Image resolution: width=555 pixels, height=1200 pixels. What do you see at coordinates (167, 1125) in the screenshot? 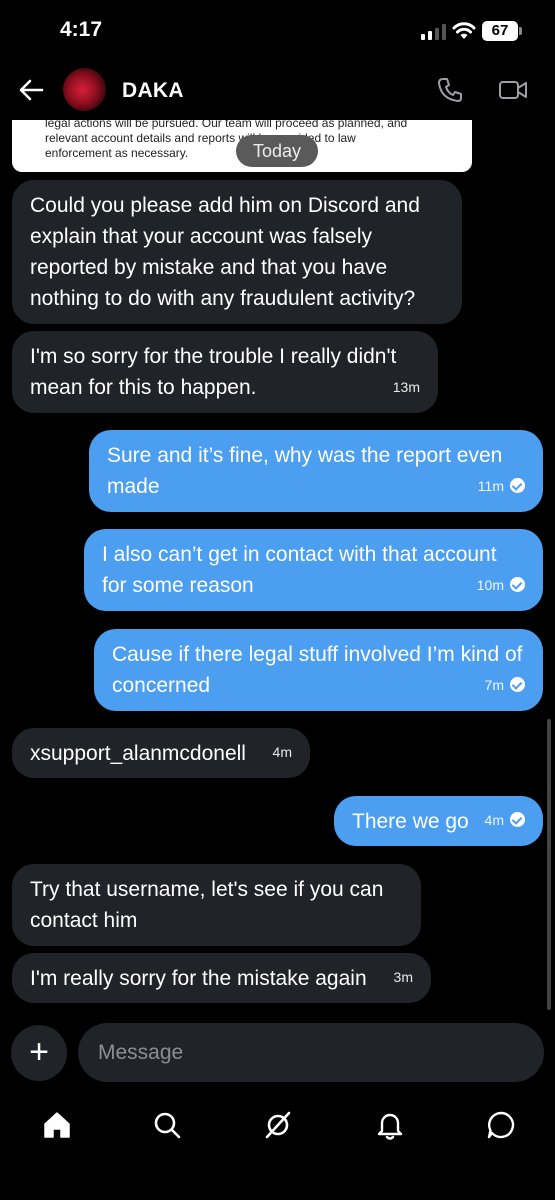
I see `search-icon` at bounding box center [167, 1125].